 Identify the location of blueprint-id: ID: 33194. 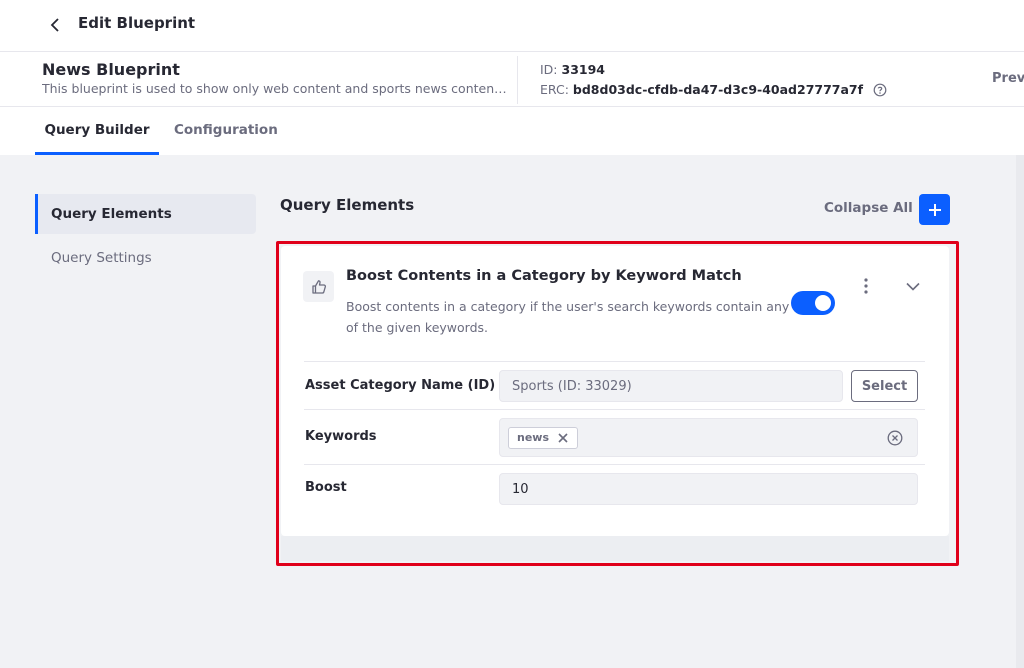
(572, 69).